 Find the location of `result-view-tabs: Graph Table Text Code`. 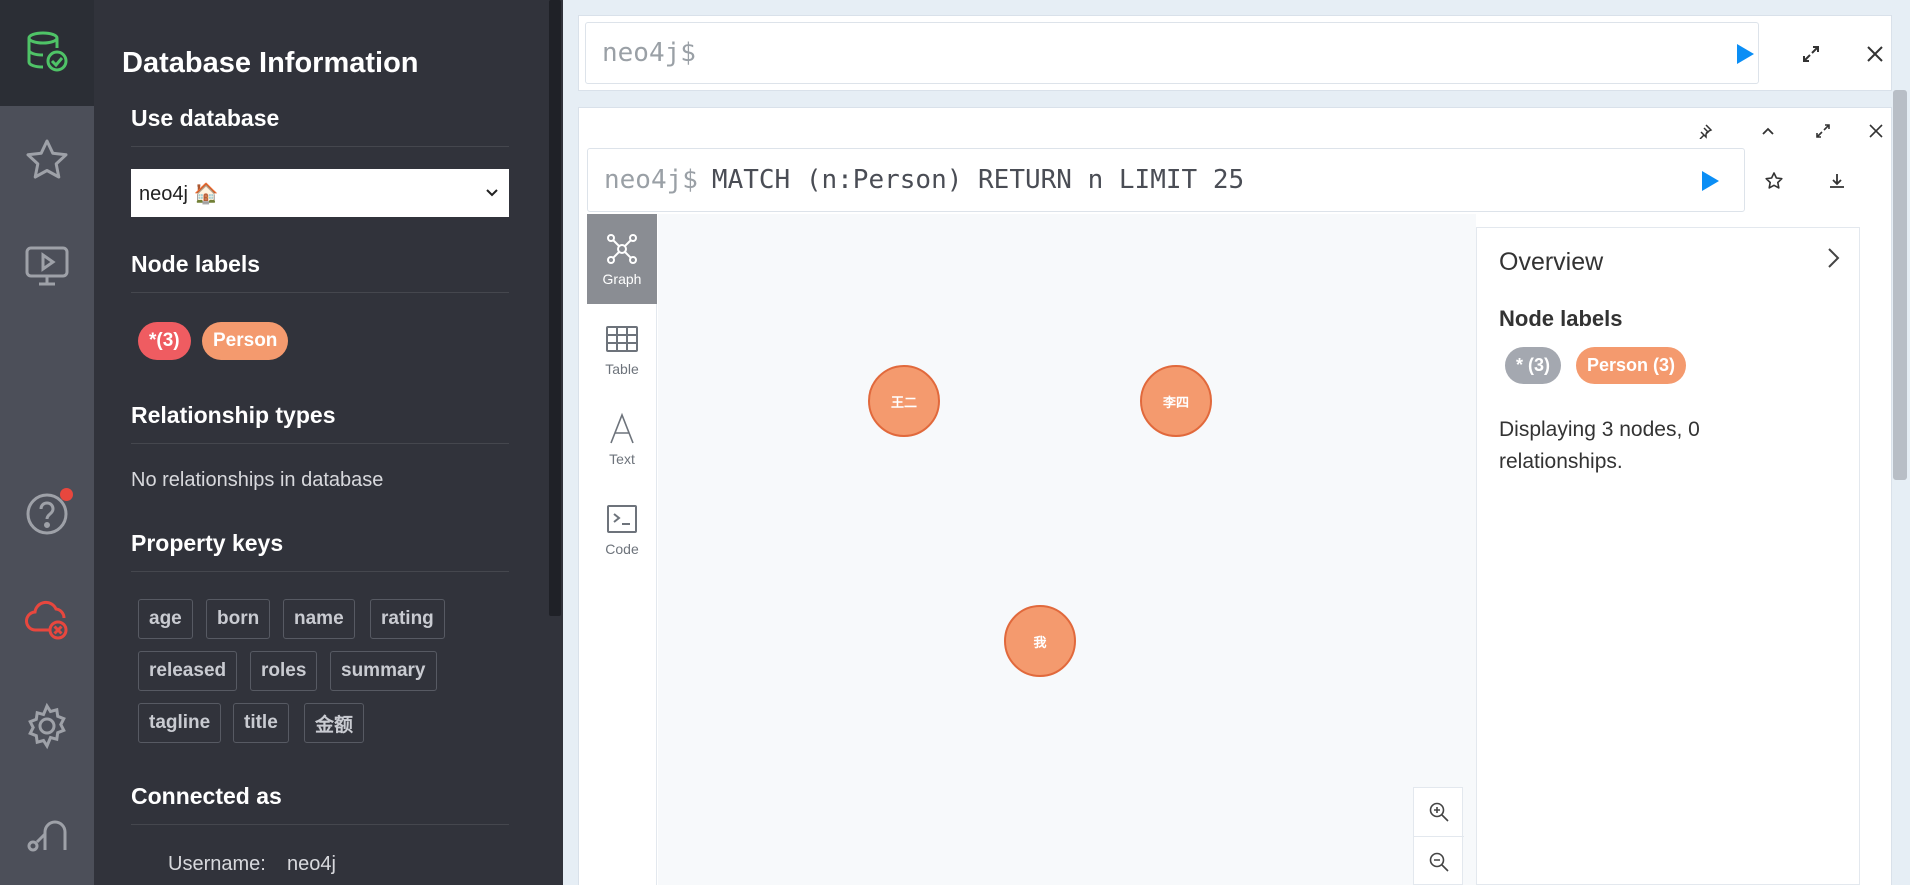

result-view-tabs: Graph Table Text Code is located at coordinates (622, 549).